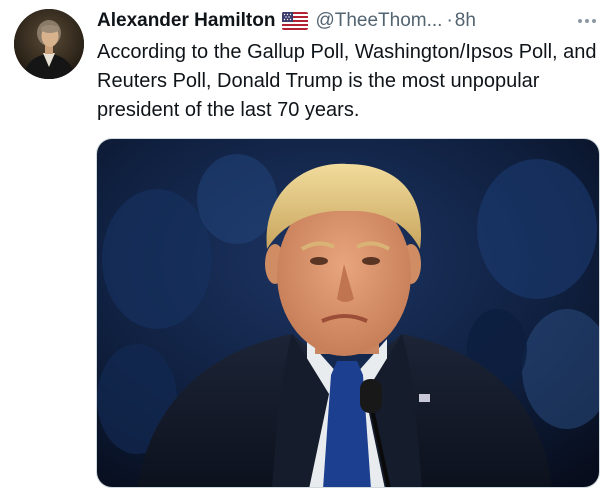  What do you see at coordinates (186, 21) in the screenshot?
I see `author-name: Alexander Hamilton` at bounding box center [186, 21].